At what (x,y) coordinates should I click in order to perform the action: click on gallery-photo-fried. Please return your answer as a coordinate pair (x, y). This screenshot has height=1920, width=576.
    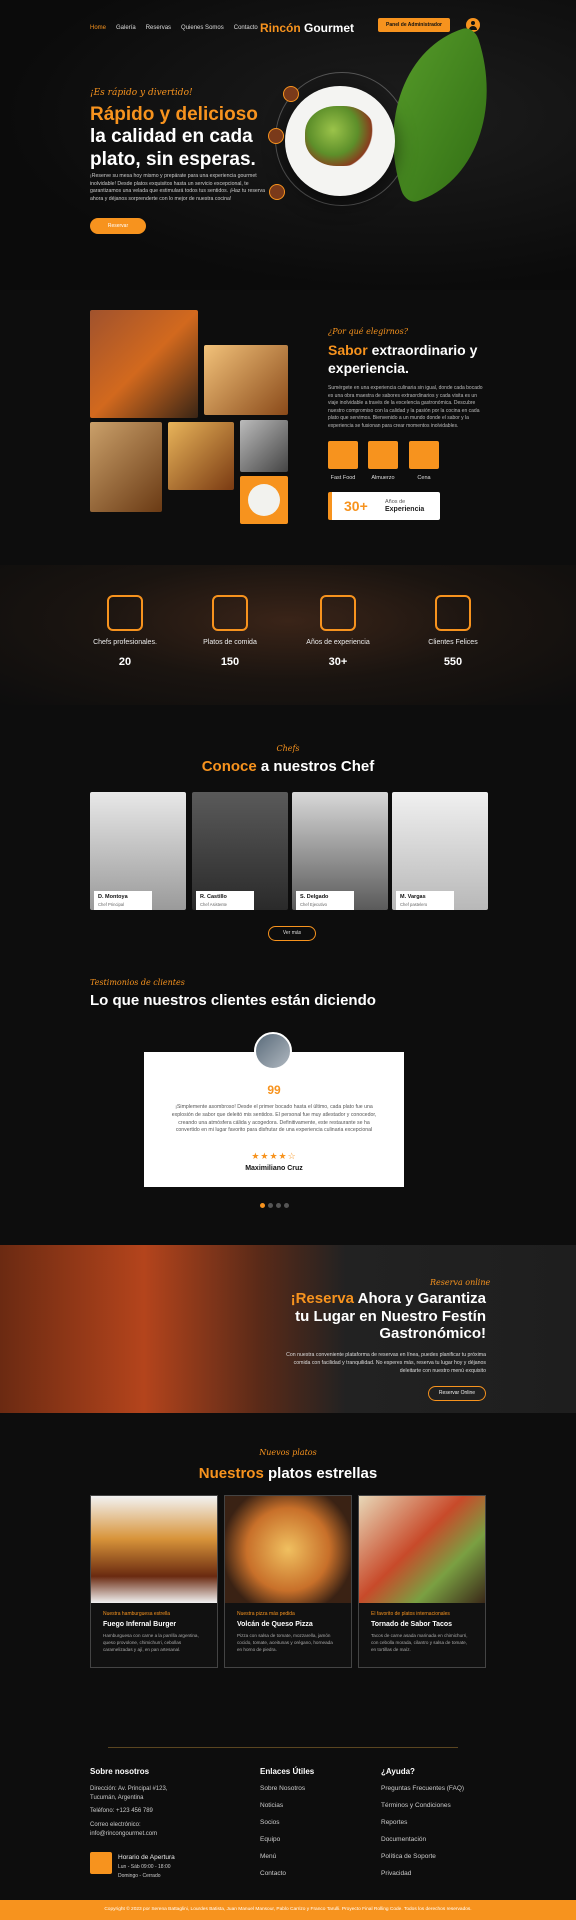
    Looking at the image, I should click on (126, 467).